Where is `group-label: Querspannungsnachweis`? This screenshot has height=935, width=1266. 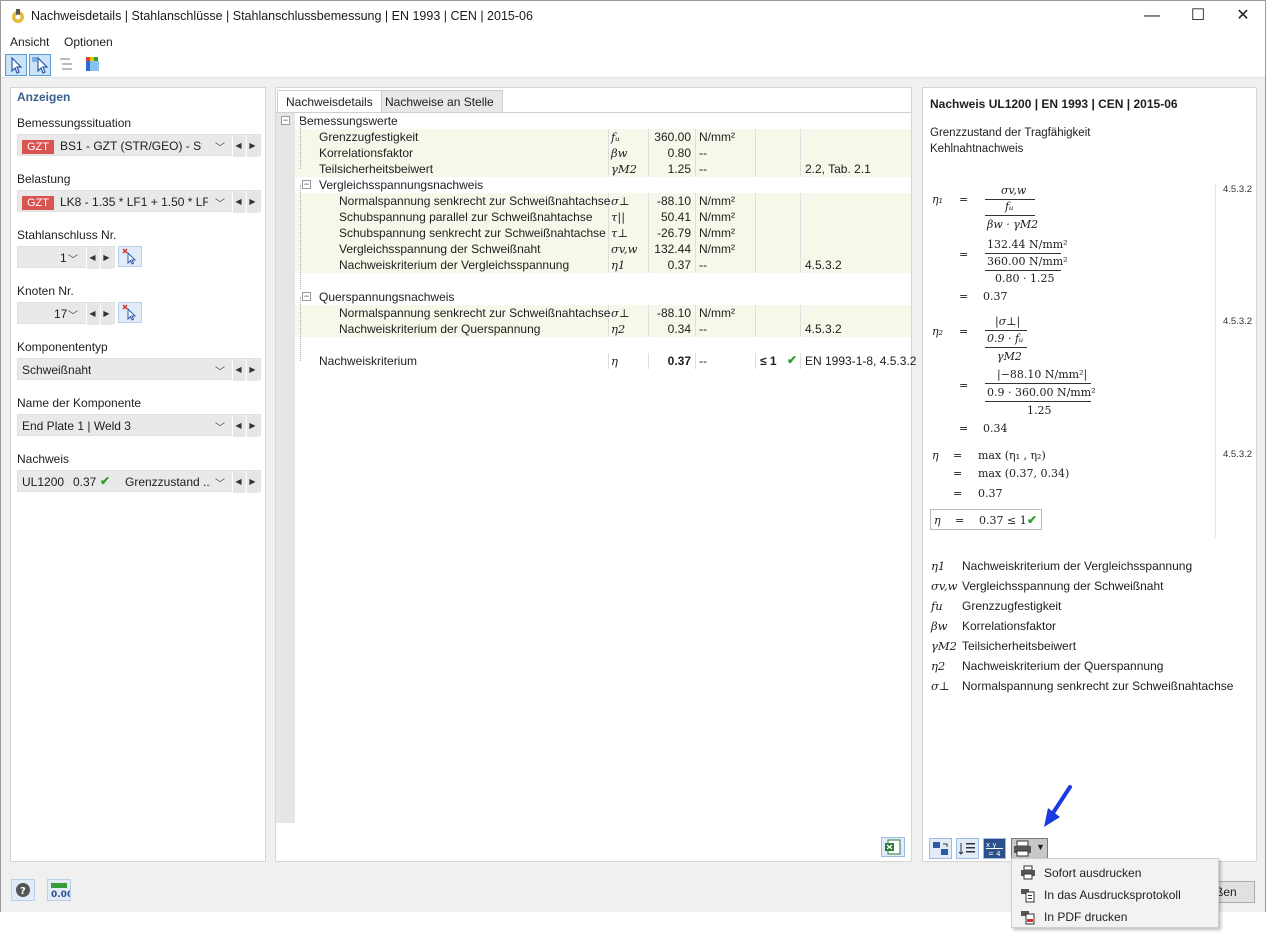 group-label: Querspannungsnachweis is located at coordinates (387, 297).